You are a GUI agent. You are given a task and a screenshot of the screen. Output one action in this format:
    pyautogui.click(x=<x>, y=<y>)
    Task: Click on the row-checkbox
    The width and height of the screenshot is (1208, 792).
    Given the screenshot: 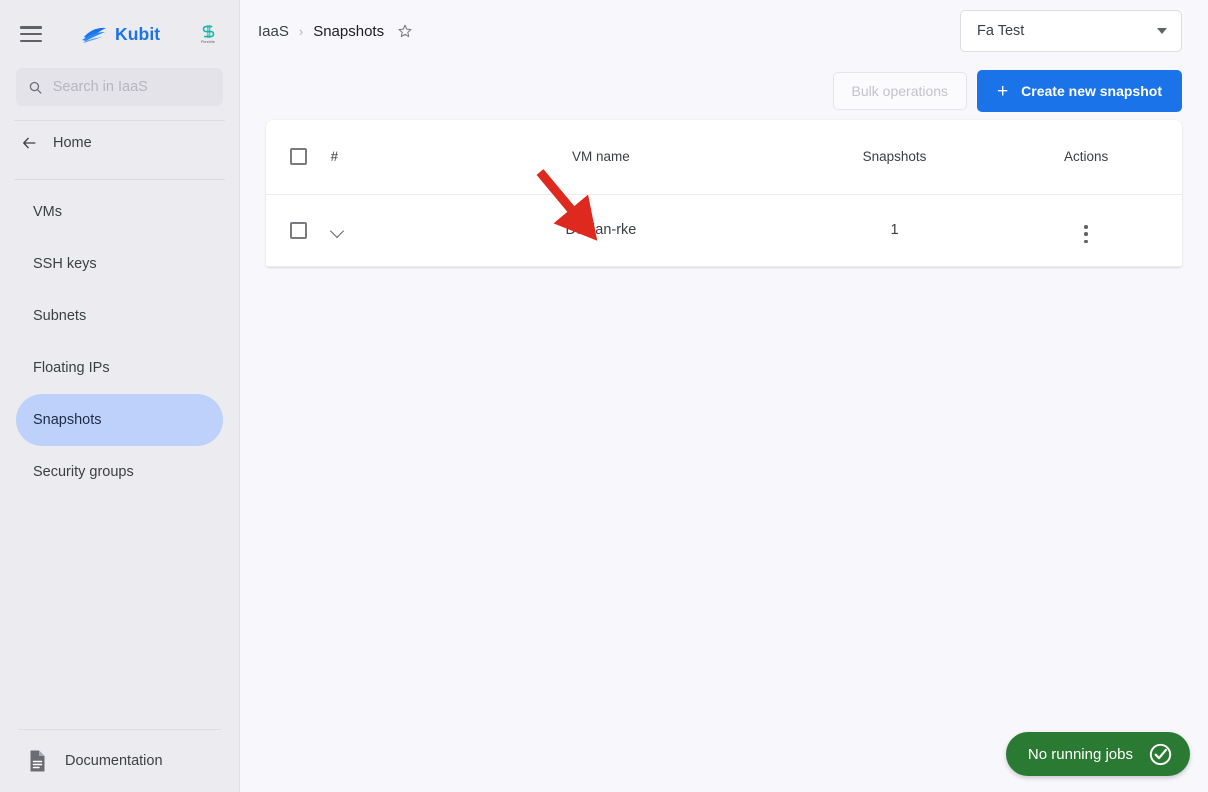 What is the action you would take?
    pyautogui.click(x=298, y=230)
    